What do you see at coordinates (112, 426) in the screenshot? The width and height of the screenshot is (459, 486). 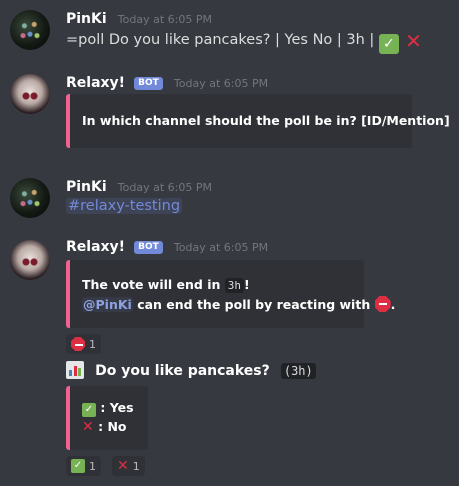 I see `option-label: : No` at bounding box center [112, 426].